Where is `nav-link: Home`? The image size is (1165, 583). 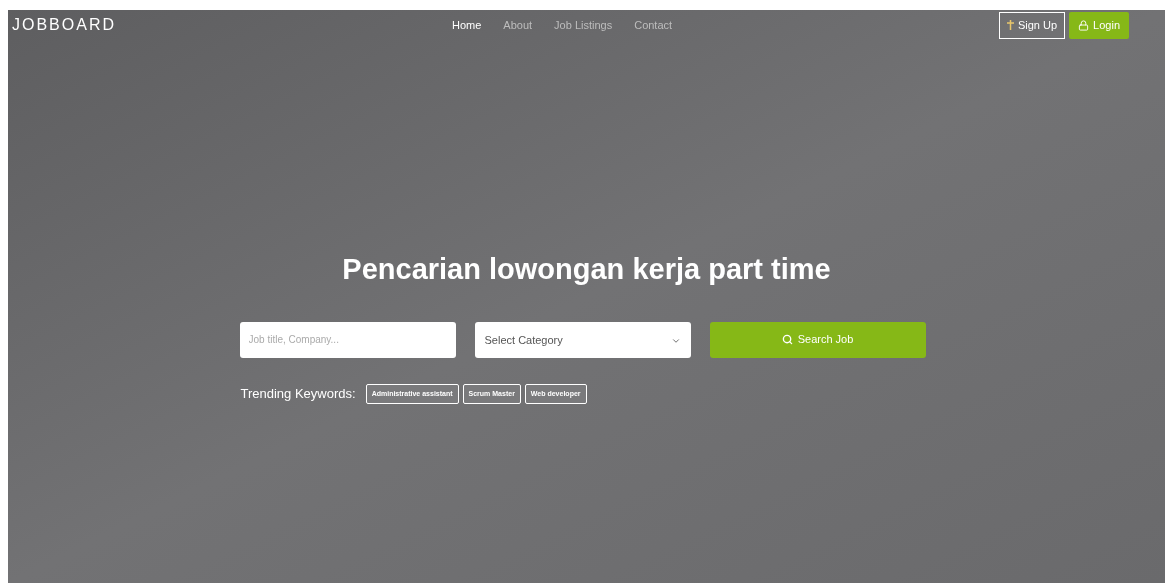
nav-link: Home is located at coordinates (467, 25).